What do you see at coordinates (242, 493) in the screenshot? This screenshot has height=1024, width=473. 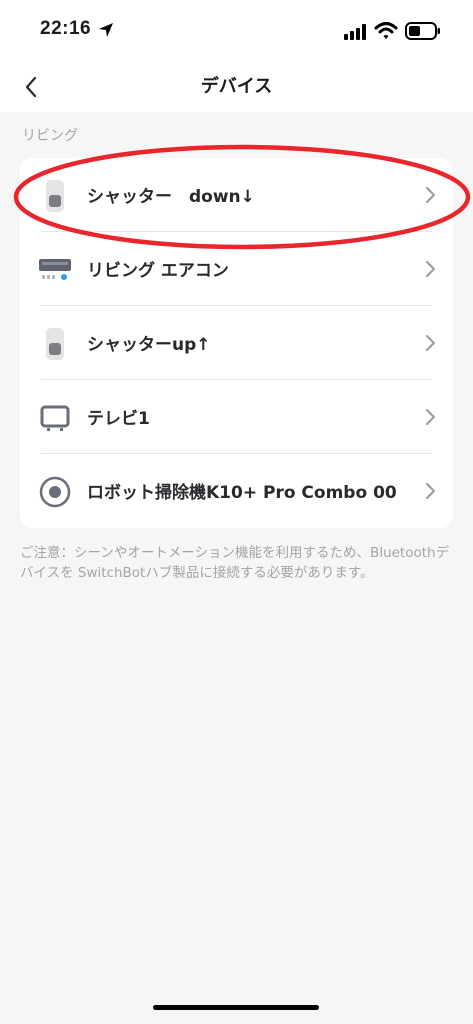 I see `device-label: ロボット掃除機K10+ Pro Combo 00` at bounding box center [242, 493].